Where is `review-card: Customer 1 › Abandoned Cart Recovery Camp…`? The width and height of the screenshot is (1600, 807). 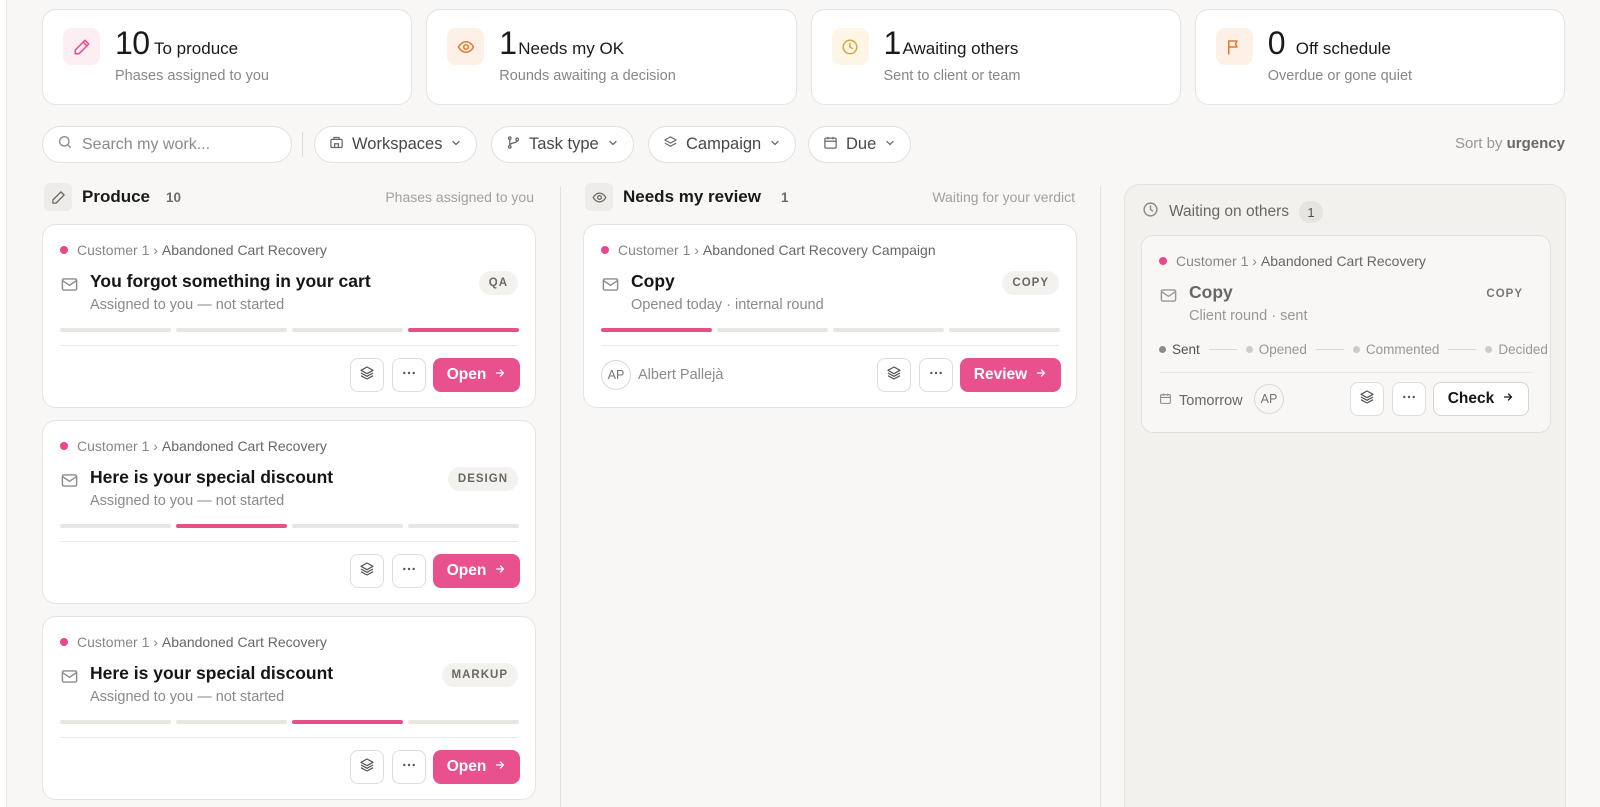 review-card: Customer 1 › Abandoned Cart Recovery Camp… is located at coordinates (830, 316).